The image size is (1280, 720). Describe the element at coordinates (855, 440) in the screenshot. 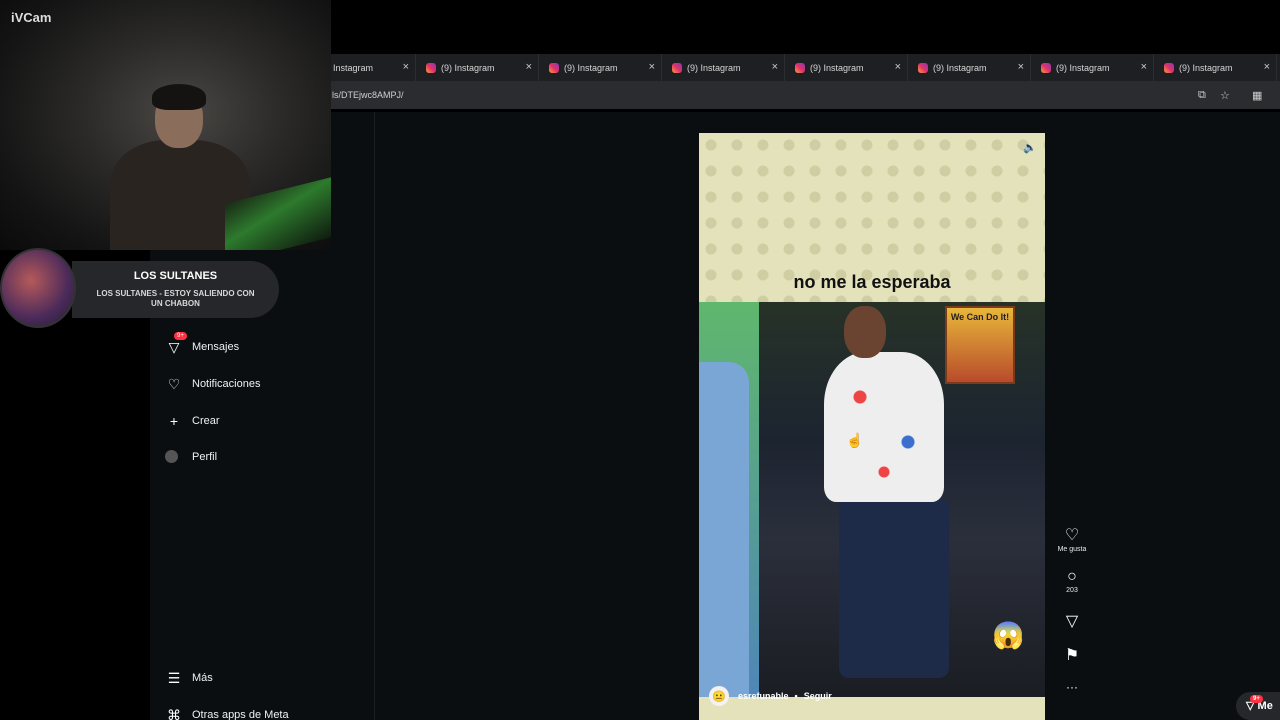

I see `mouse-cursor-icon: ☝` at that location.